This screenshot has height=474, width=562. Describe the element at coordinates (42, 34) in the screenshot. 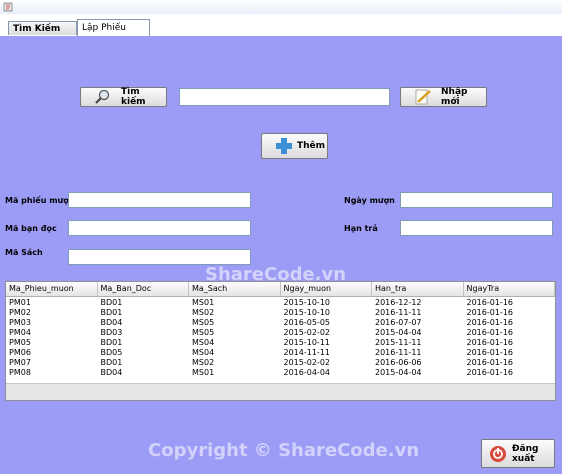

I see `tab-tim-kiem-sach: Tìm Kiếm Sách` at that location.